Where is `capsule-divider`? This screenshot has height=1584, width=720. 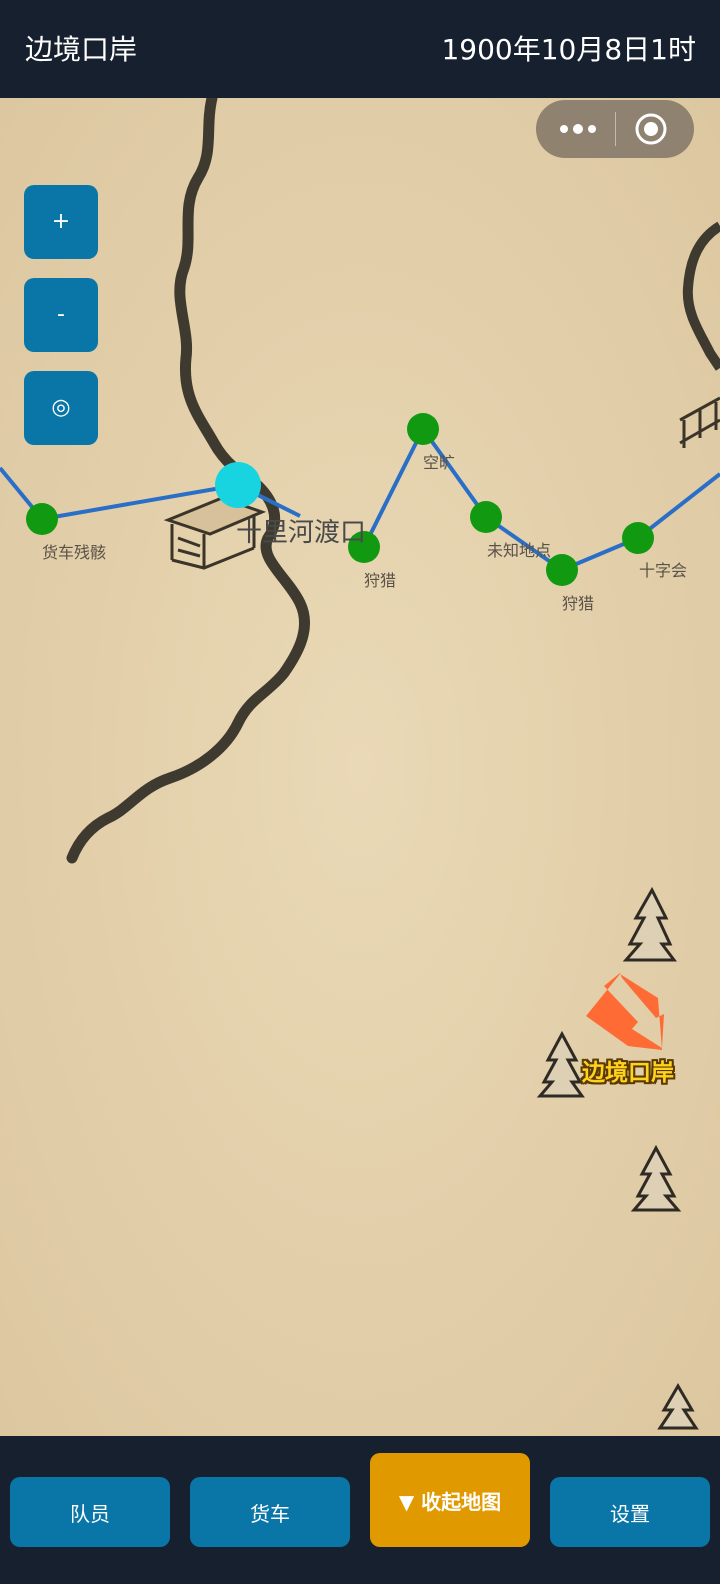
capsule-divider is located at coordinates (615, 129).